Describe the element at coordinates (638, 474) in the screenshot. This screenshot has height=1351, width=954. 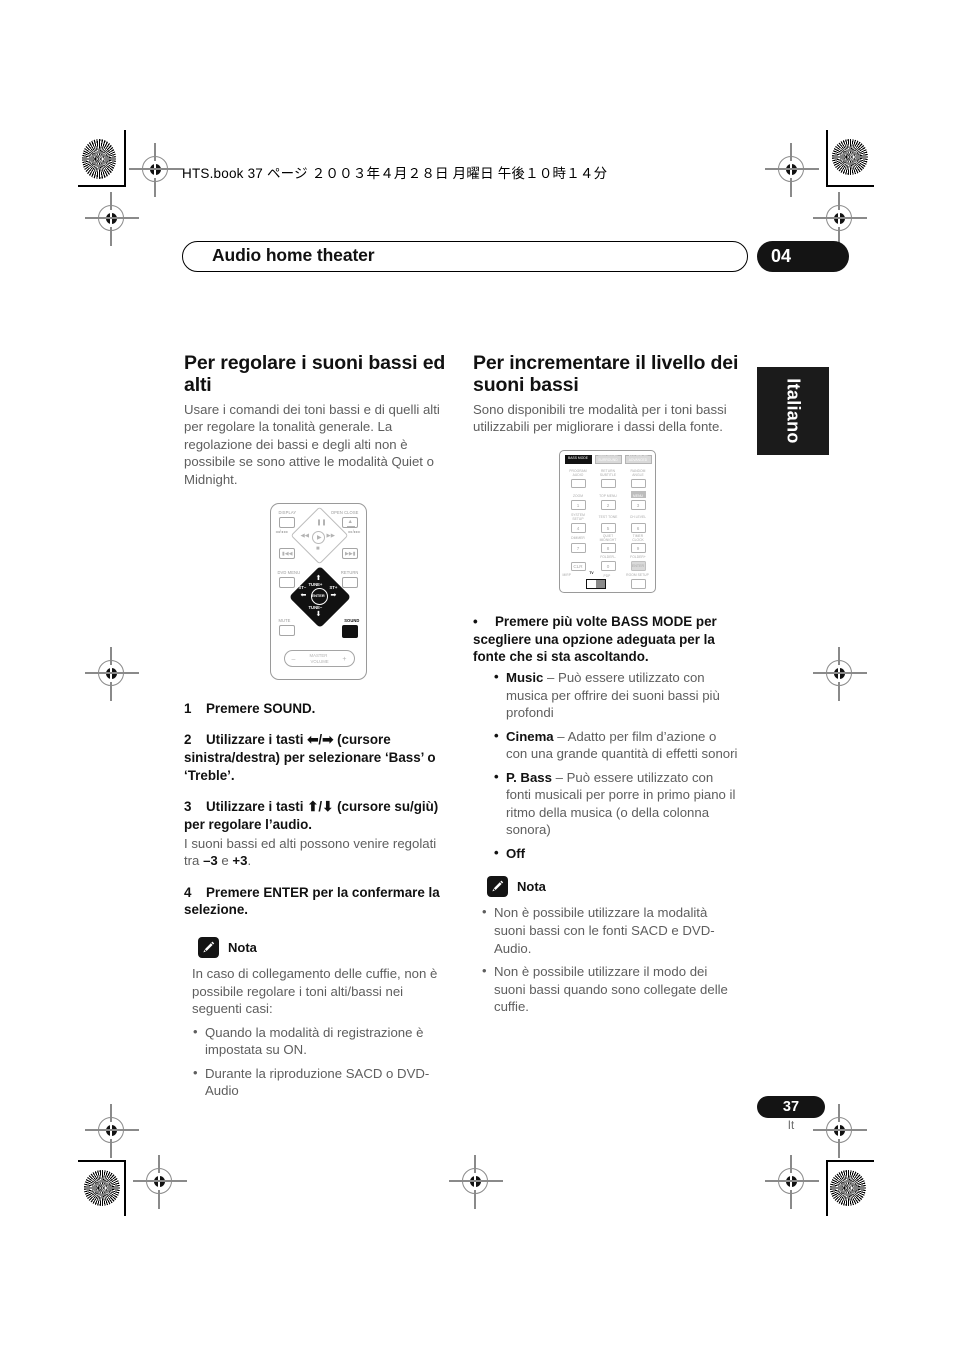
I see `angle-label: ANGLE` at that location.